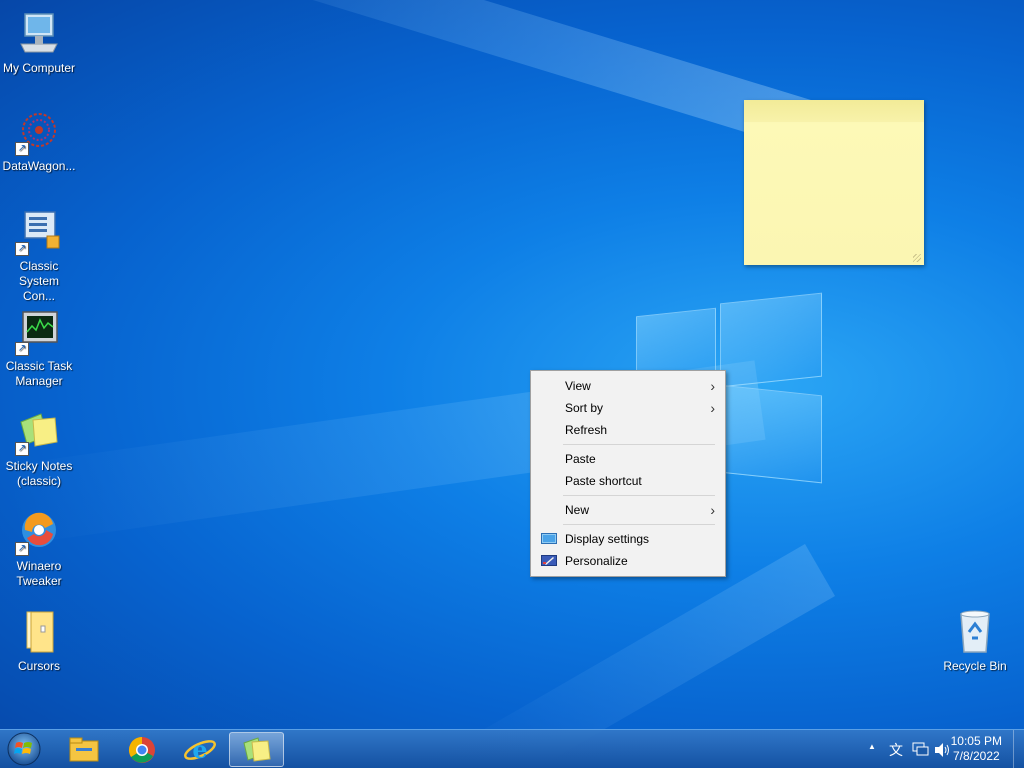 This screenshot has height=768, width=1024. I want to click on desktop-icon-label: Winaero Tweaker, so click(39, 573).